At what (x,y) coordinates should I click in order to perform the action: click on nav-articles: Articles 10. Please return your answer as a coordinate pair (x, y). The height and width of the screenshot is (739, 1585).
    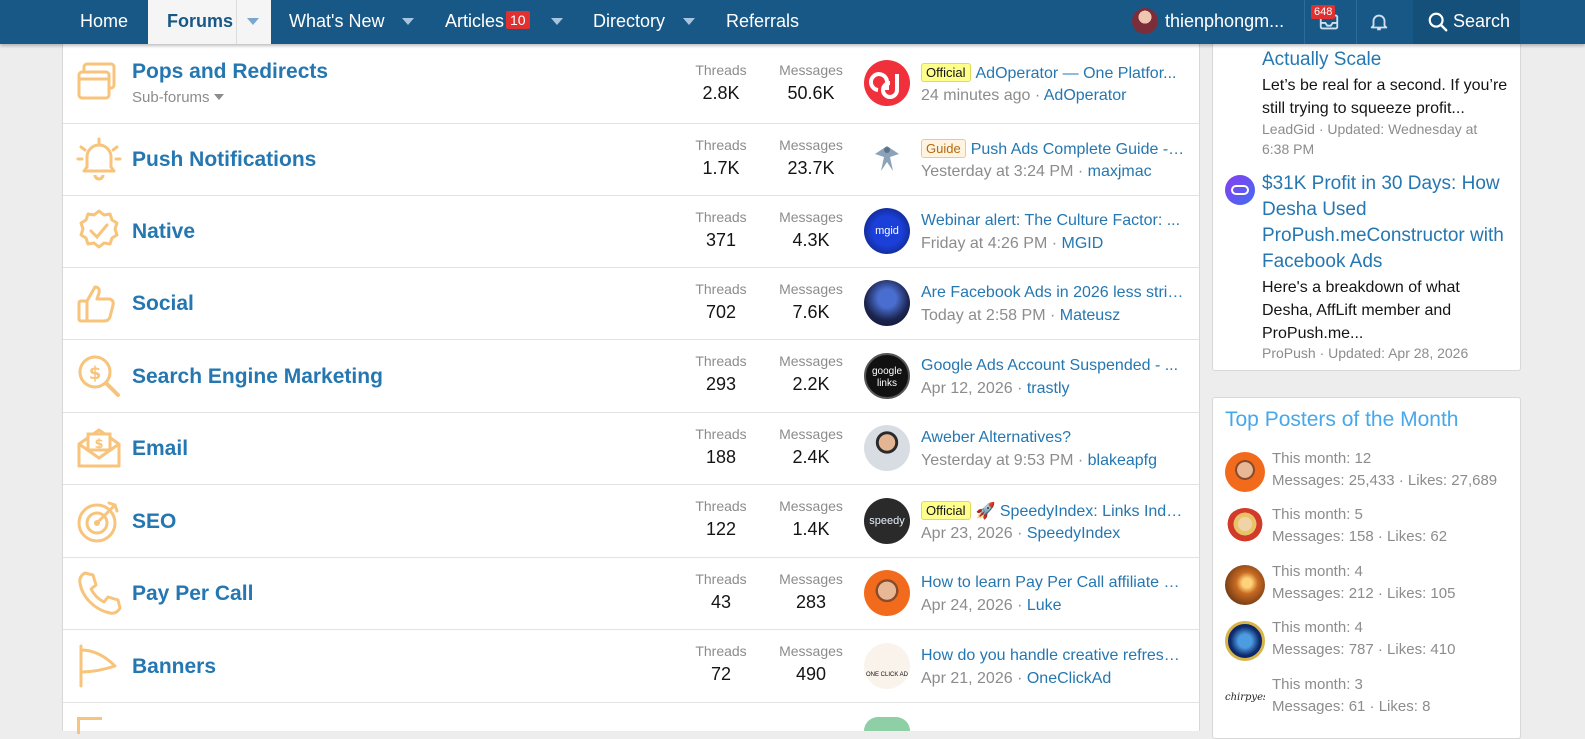
    Looking at the image, I should click on (487, 22).